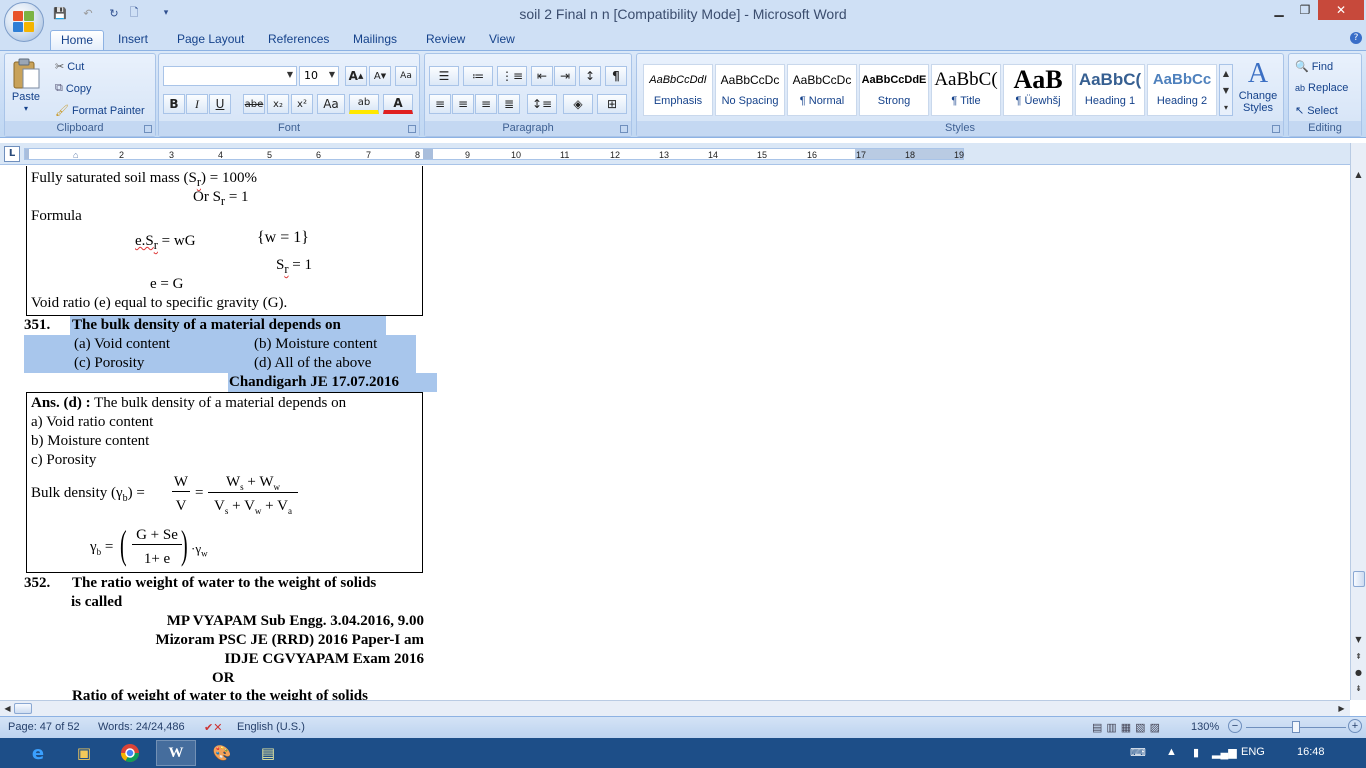 The height and width of the screenshot is (768, 1366). What do you see at coordinates (271, 727) in the screenshot?
I see `language-indicator: English (U.S.)` at bounding box center [271, 727].